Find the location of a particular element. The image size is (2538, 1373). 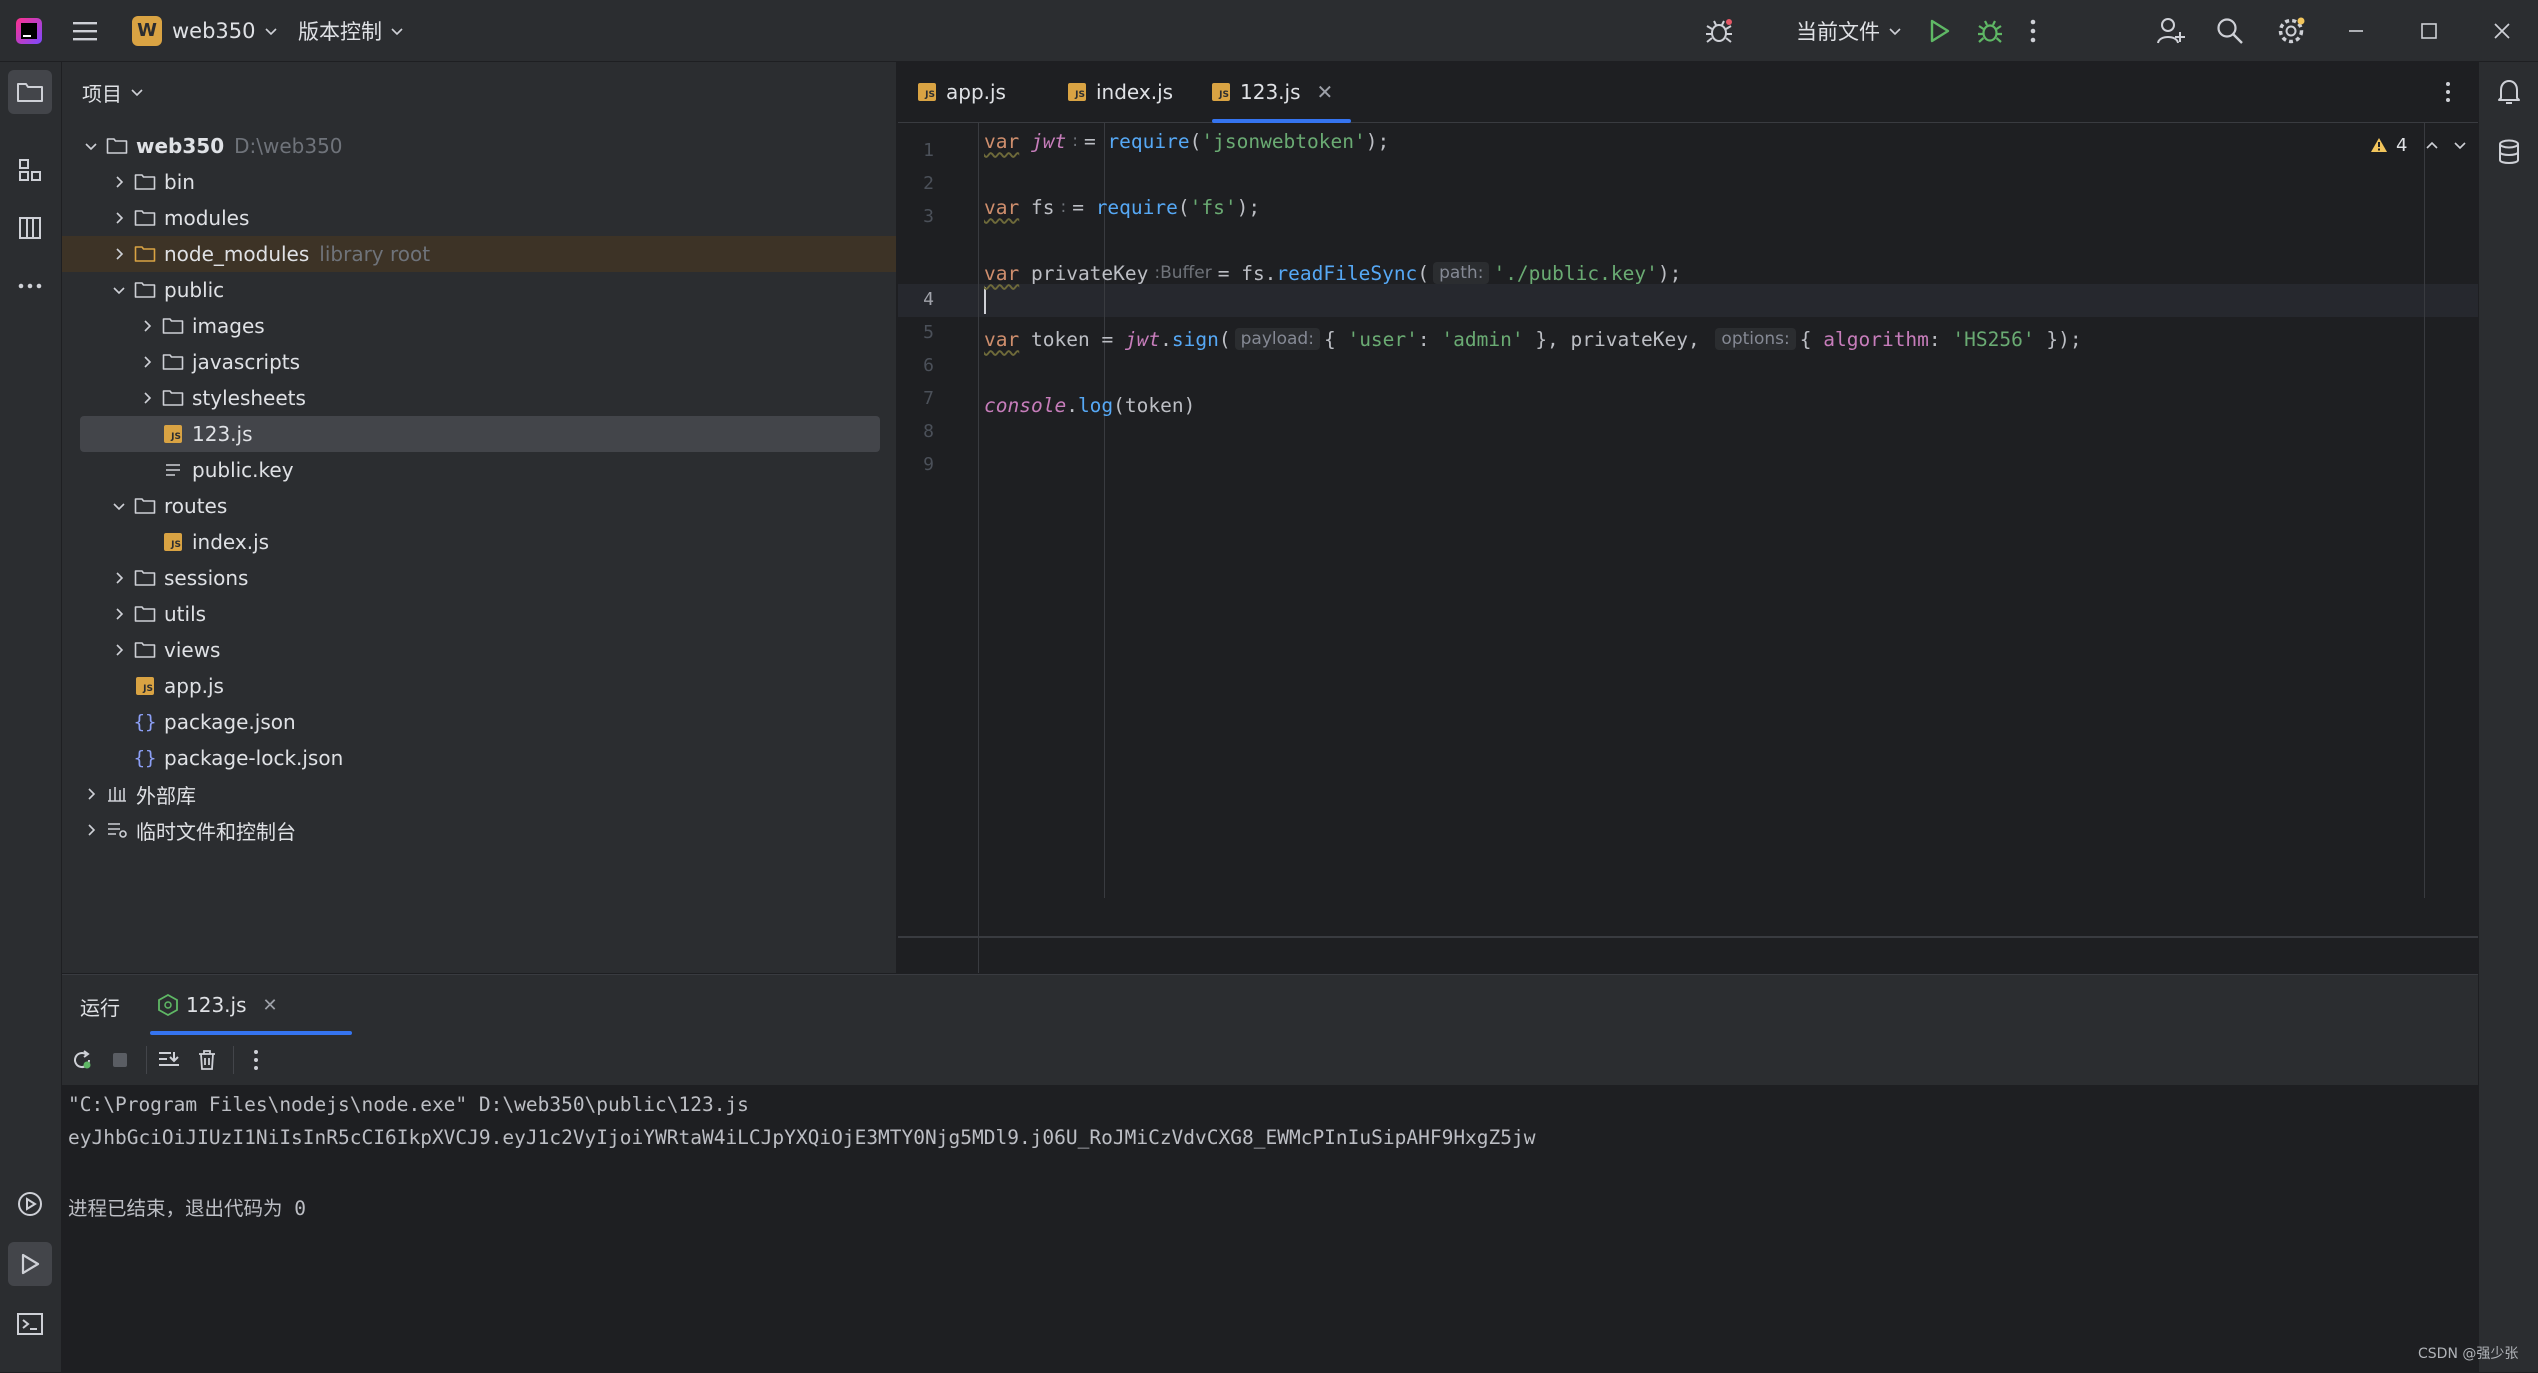

tree-item: 外部库 is located at coordinates (479, 794).